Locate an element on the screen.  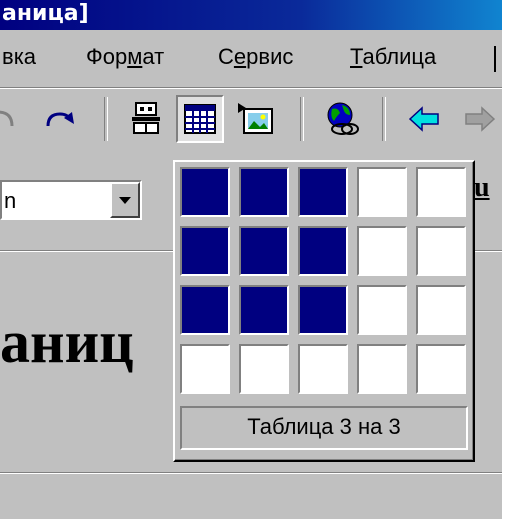
table-size-label: Таблица 3 на 3 is located at coordinates (324, 428).